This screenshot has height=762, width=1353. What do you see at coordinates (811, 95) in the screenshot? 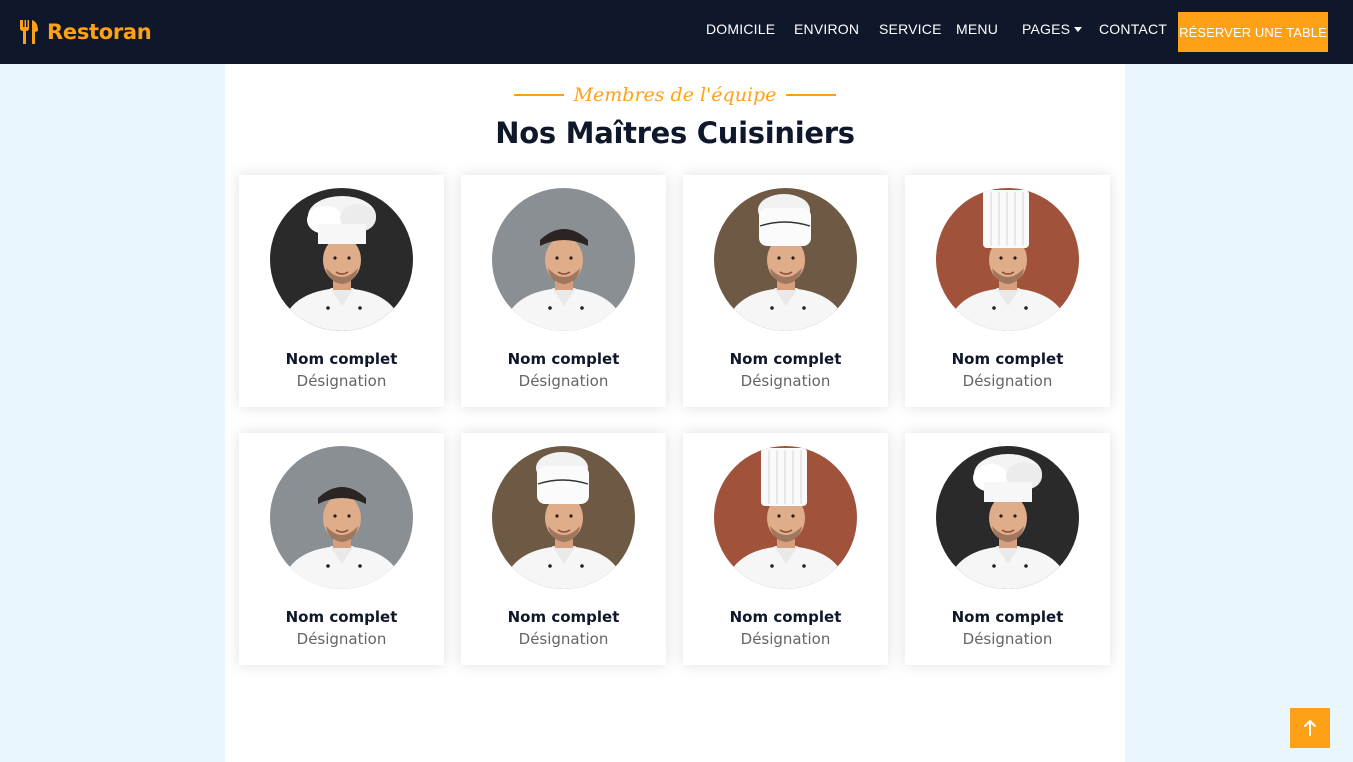
I see `subtitle-divider-right` at bounding box center [811, 95].